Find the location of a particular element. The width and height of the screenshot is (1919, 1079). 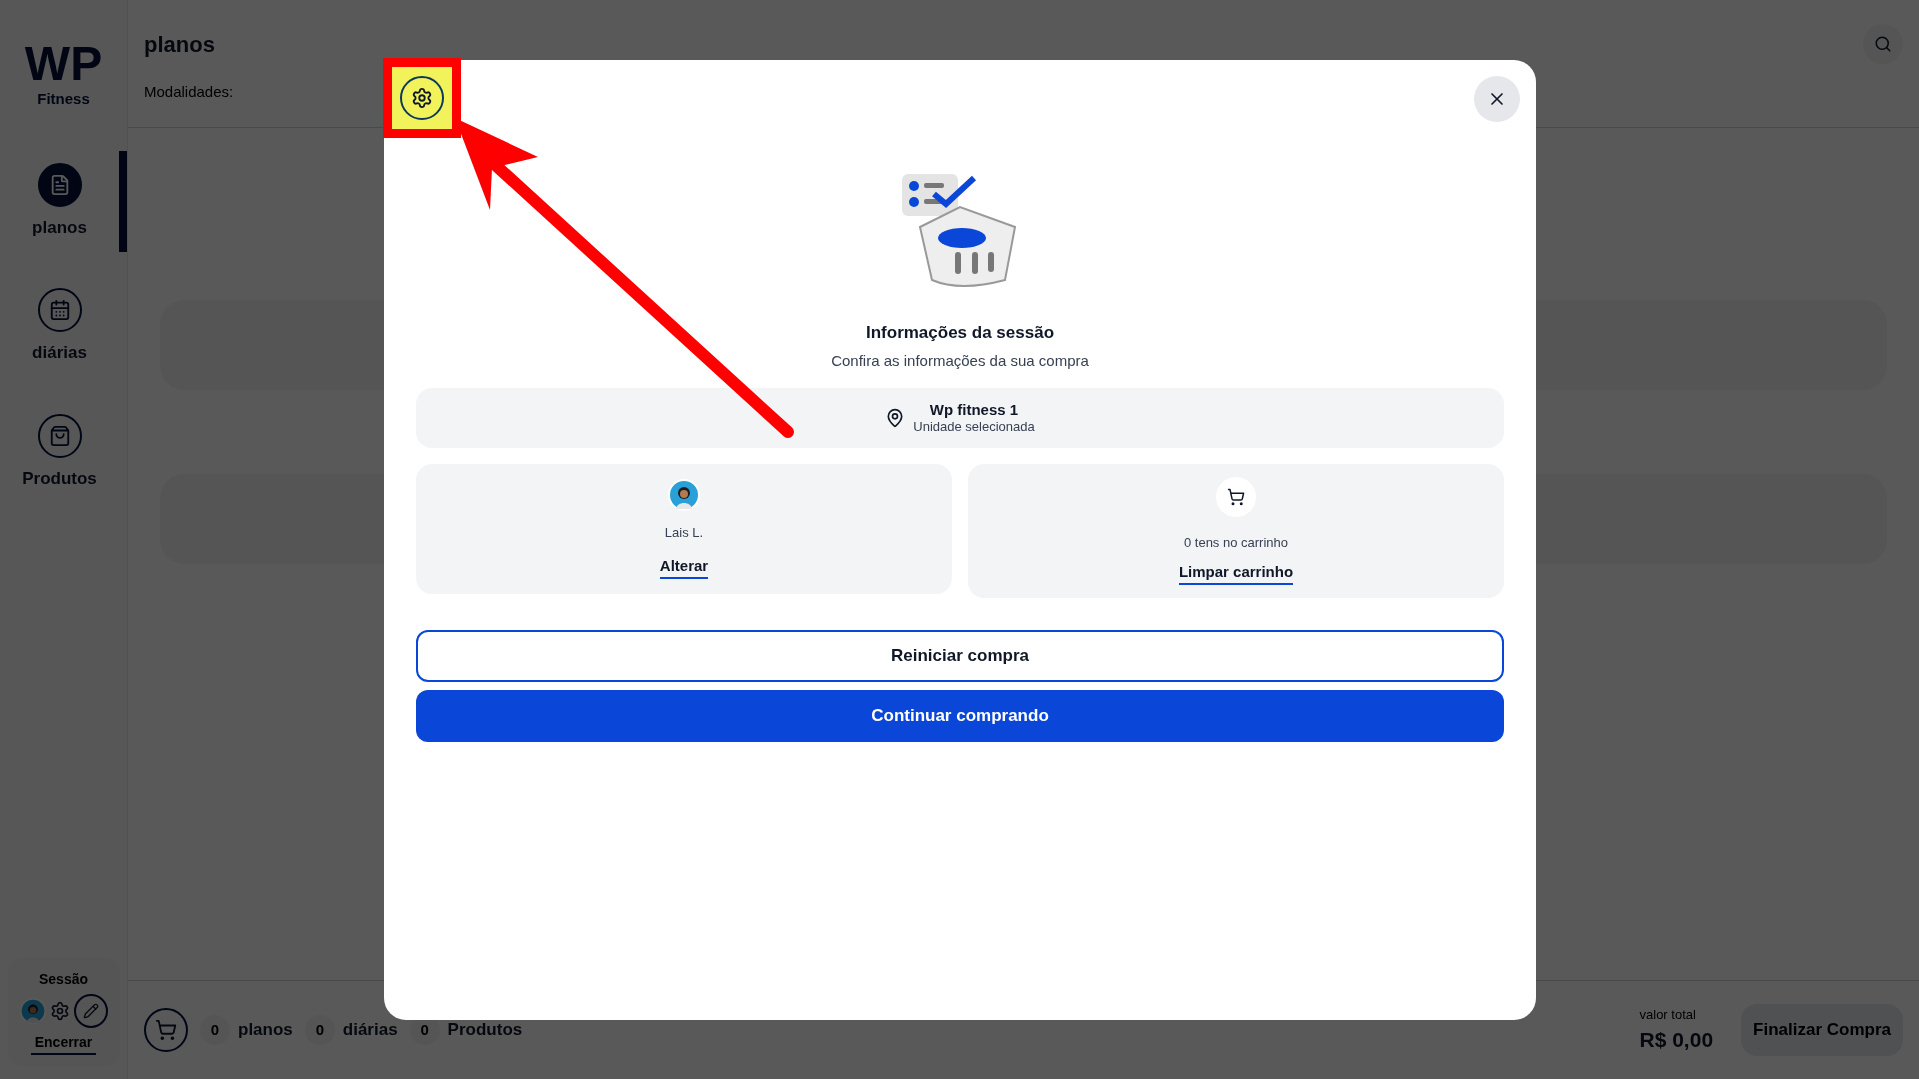

restart-button: Reiniciar compra is located at coordinates (960, 656).